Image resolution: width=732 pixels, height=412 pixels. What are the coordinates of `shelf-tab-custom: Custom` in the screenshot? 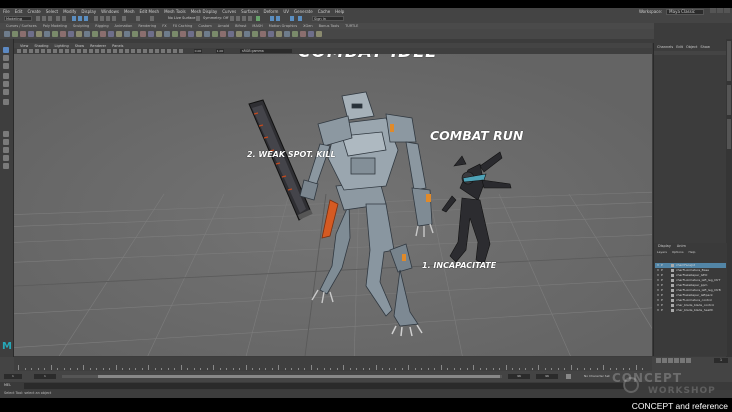 It's located at (204, 26).